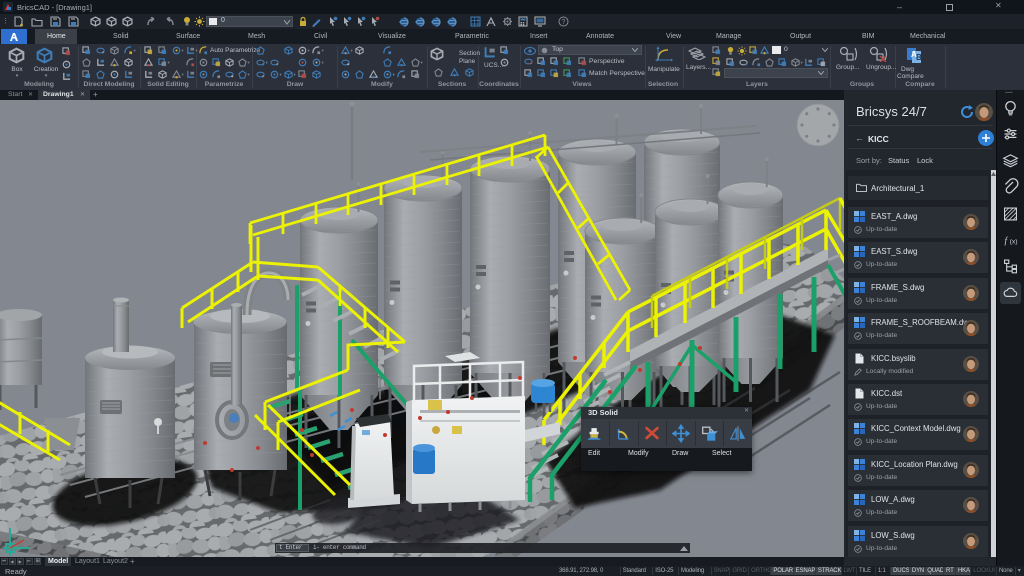  What do you see at coordinates (919, 57) in the screenshot?
I see `svg-text: B` at bounding box center [919, 57].